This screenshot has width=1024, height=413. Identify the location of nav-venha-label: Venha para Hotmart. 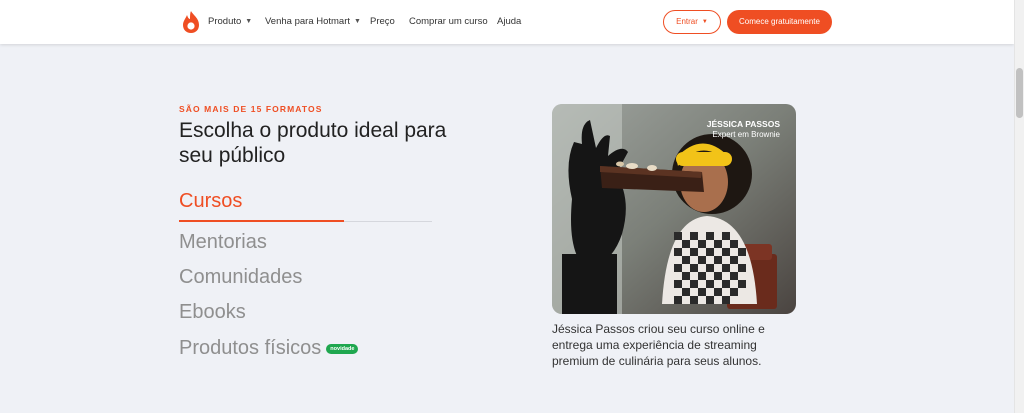
(308, 21).